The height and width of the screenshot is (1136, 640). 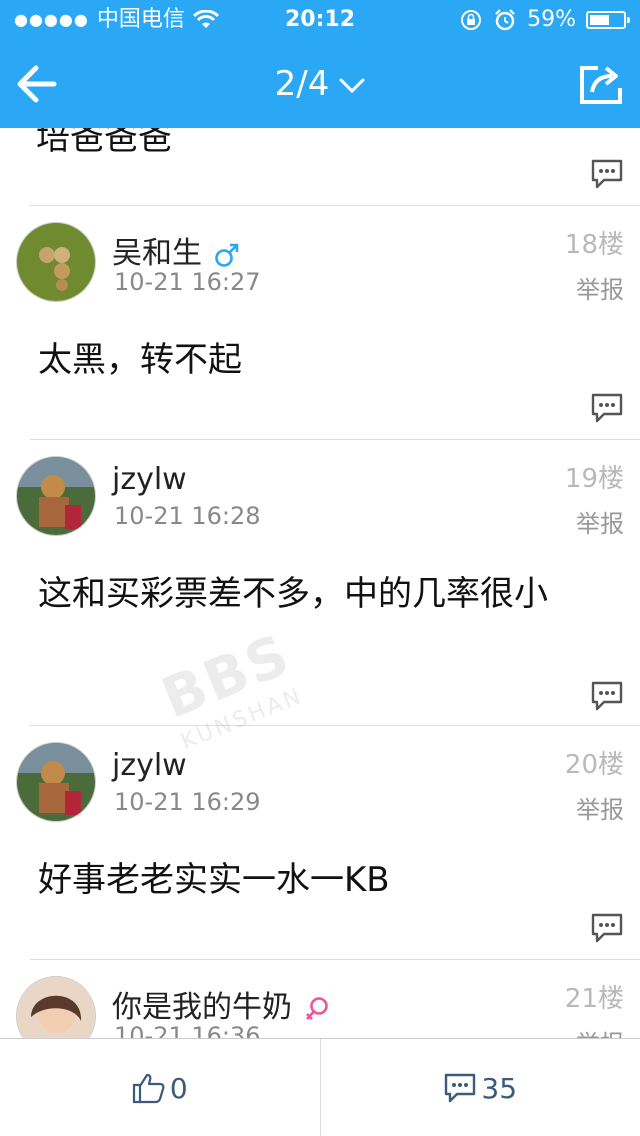 I want to click on username: 吴和生, so click(x=157, y=253).